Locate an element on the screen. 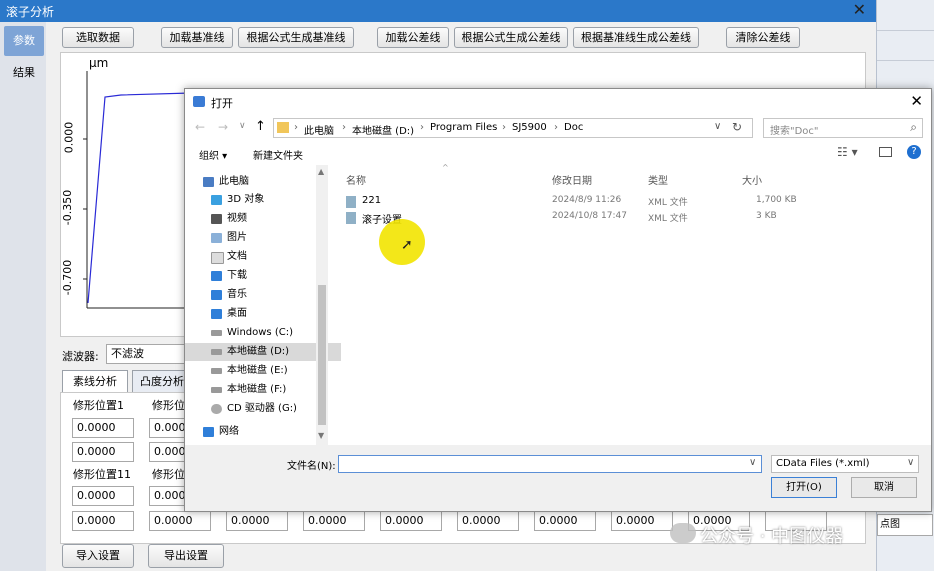 This screenshot has width=934, height=571. position-label-11: 修形位置11 is located at coordinates (102, 474).